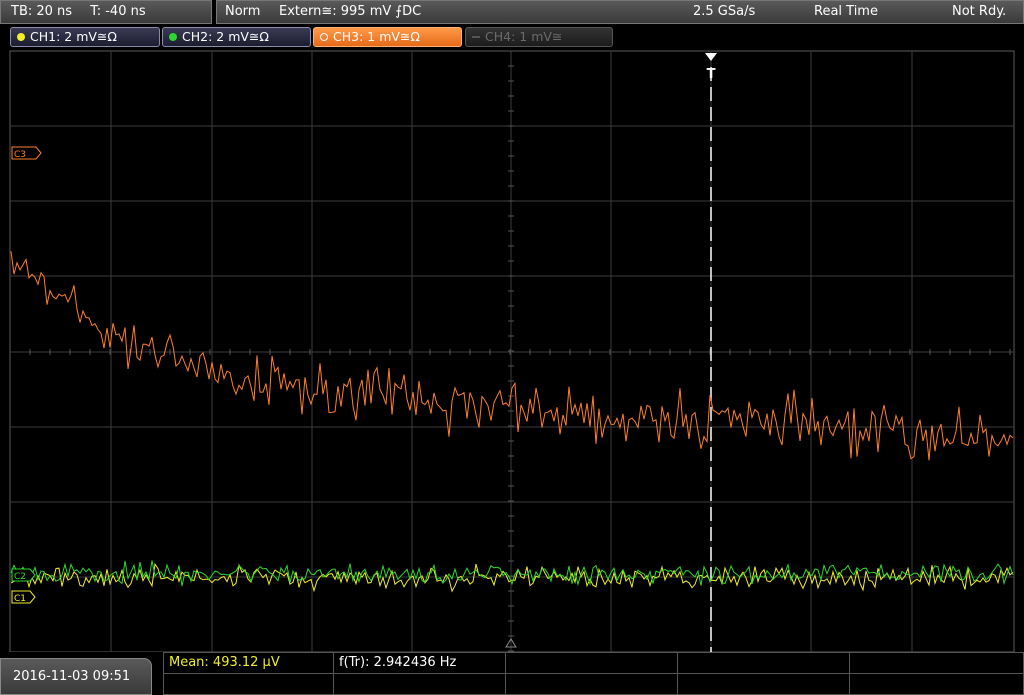 Image resolution: width=1024 pixels, height=695 pixels. What do you see at coordinates (20, 599) in the screenshot?
I see `channel-1-marker-label: C1` at bounding box center [20, 599].